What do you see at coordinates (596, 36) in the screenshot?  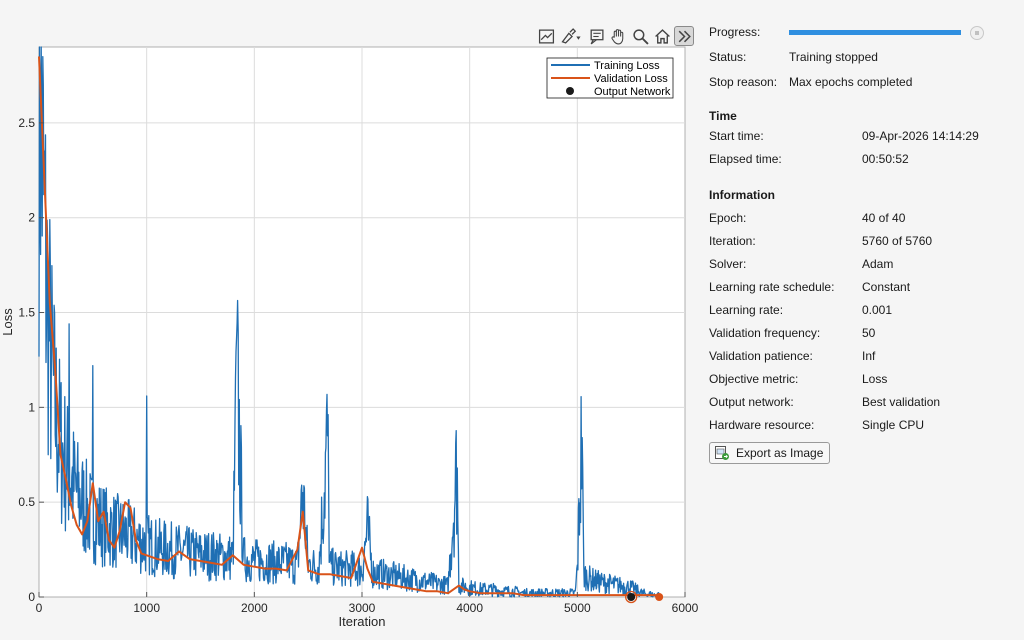 I see `data-tip-icon` at bounding box center [596, 36].